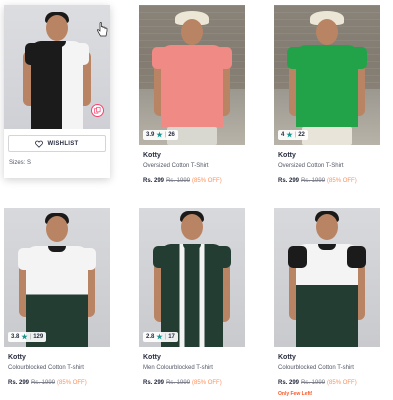 This screenshot has height=400, width=393. I want to click on view-similar-icon, so click(97, 110).